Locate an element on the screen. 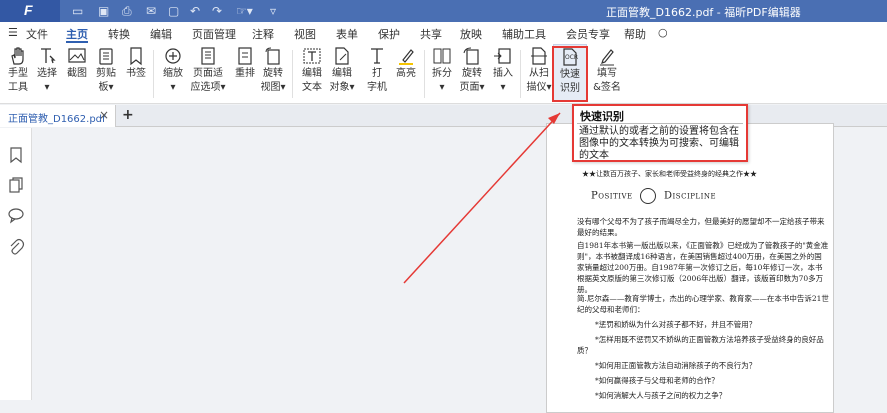  highlight-label: 高亮 is located at coordinates (406, 73).